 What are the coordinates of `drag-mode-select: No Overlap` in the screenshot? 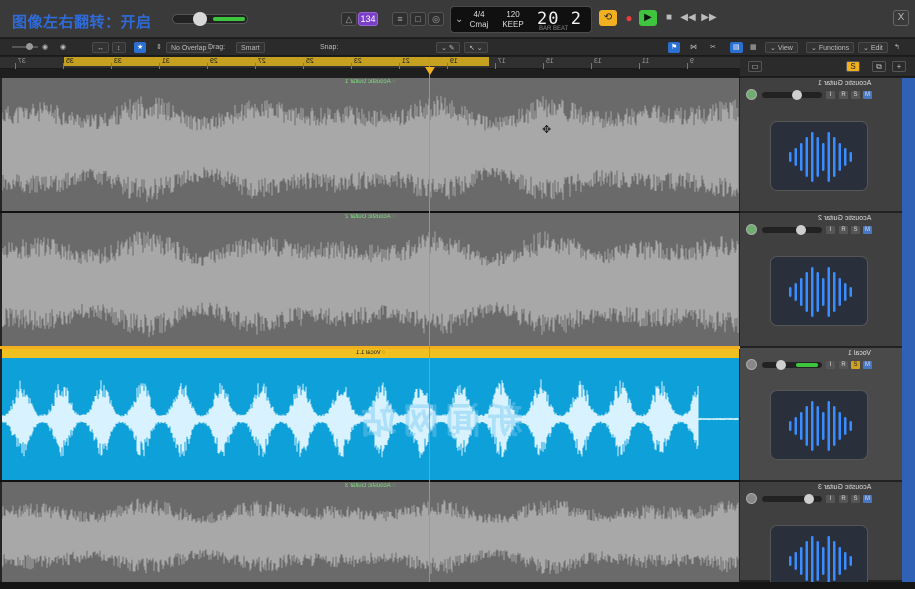 It's located at (189, 47).